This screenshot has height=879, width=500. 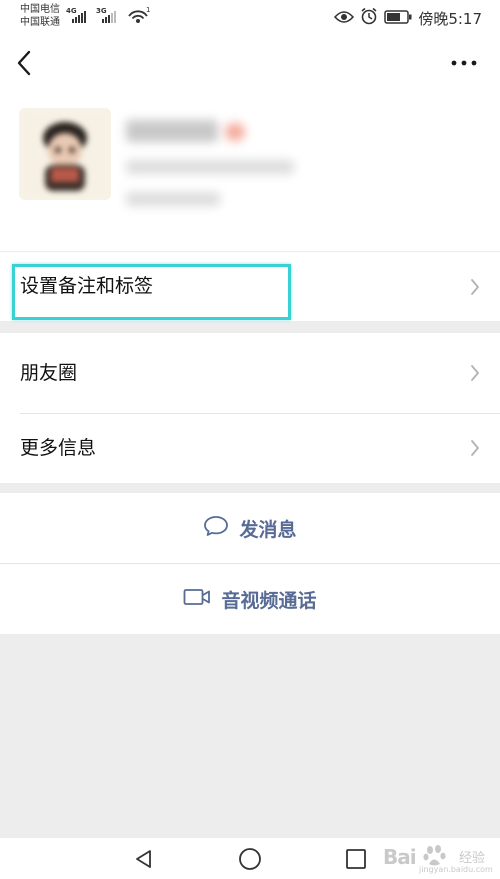 I want to click on video-call-button: 音视频通话, so click(x=250, y=599).